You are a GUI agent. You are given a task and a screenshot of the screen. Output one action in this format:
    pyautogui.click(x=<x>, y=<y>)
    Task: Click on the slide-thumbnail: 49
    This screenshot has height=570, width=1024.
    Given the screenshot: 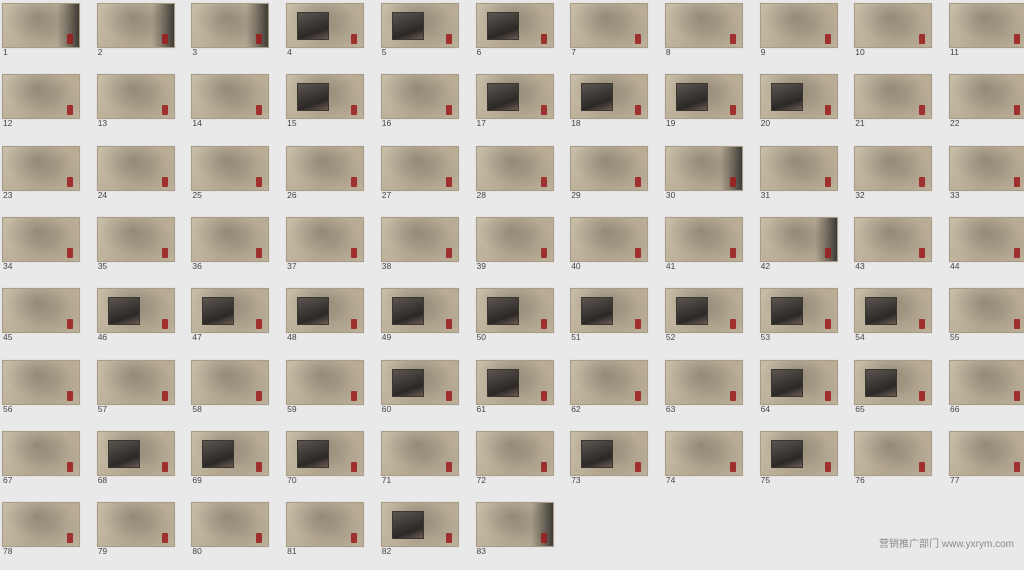 What is the action you would take?
    pyautogui.click(x=426, y=320)
    